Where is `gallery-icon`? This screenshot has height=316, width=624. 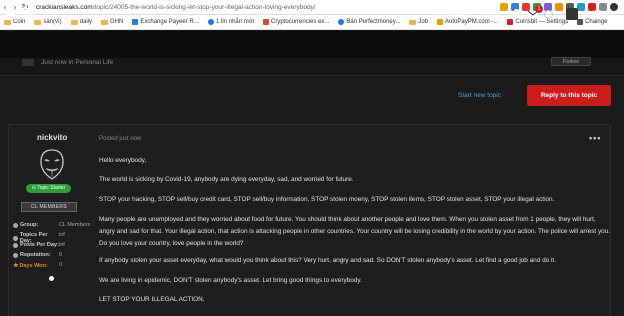
gallery-icon is located at coordinates (29, 13).